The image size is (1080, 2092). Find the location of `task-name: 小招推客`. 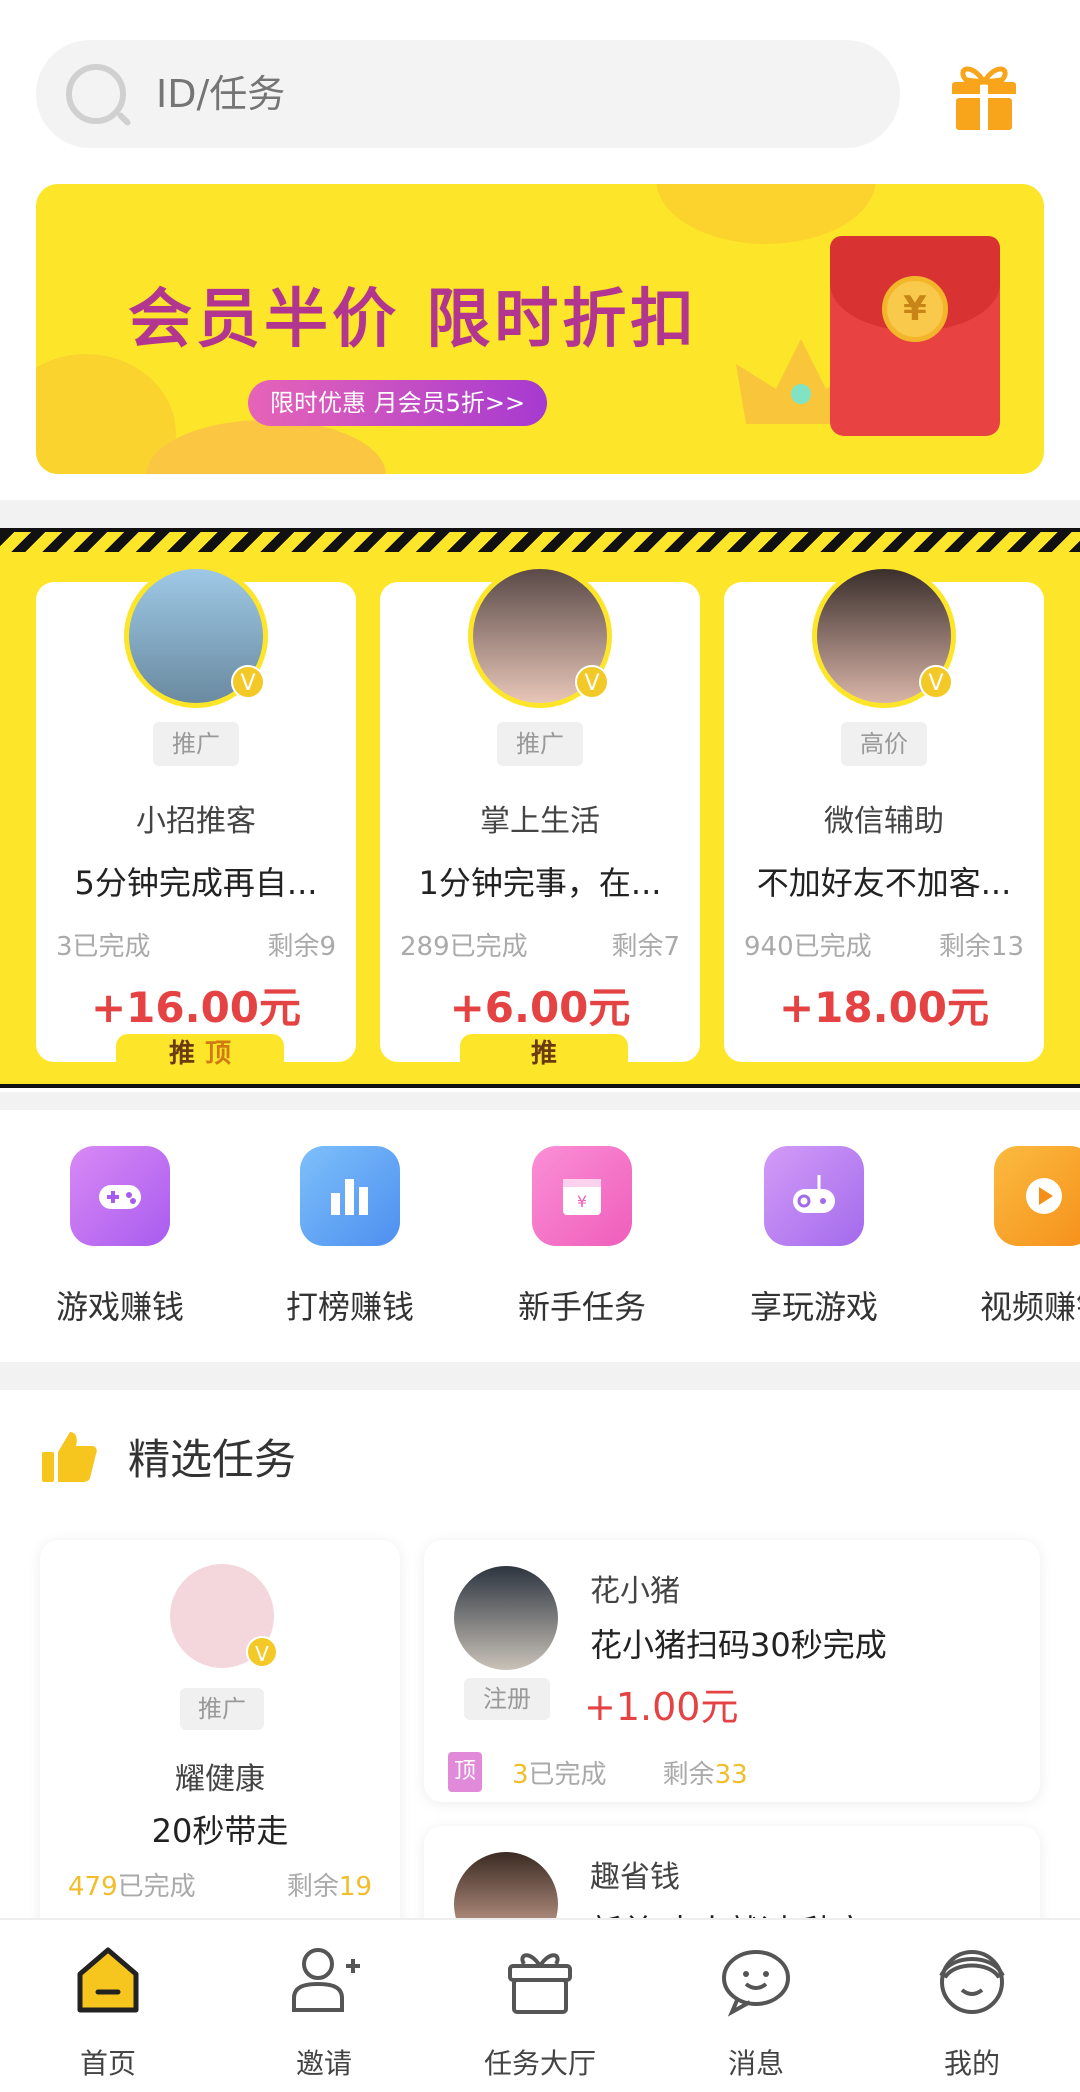

task-name: 小招推客 is located at coordinates (196, 821).